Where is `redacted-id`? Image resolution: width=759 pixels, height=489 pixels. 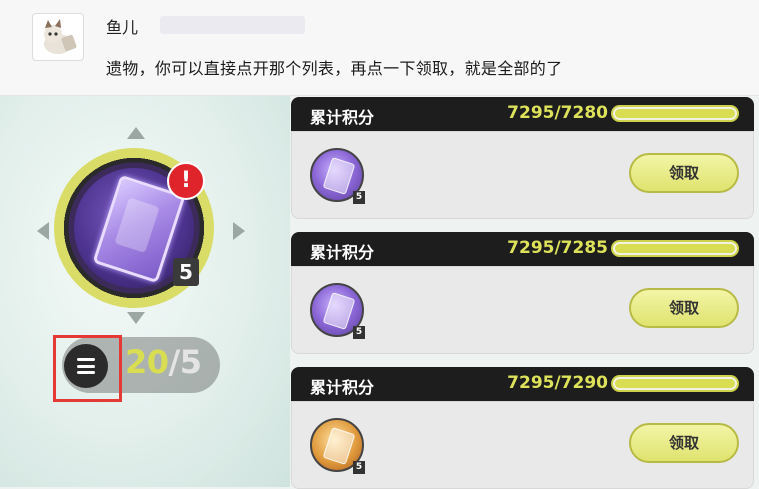 redacted-id is located at coordinates (232, 25).